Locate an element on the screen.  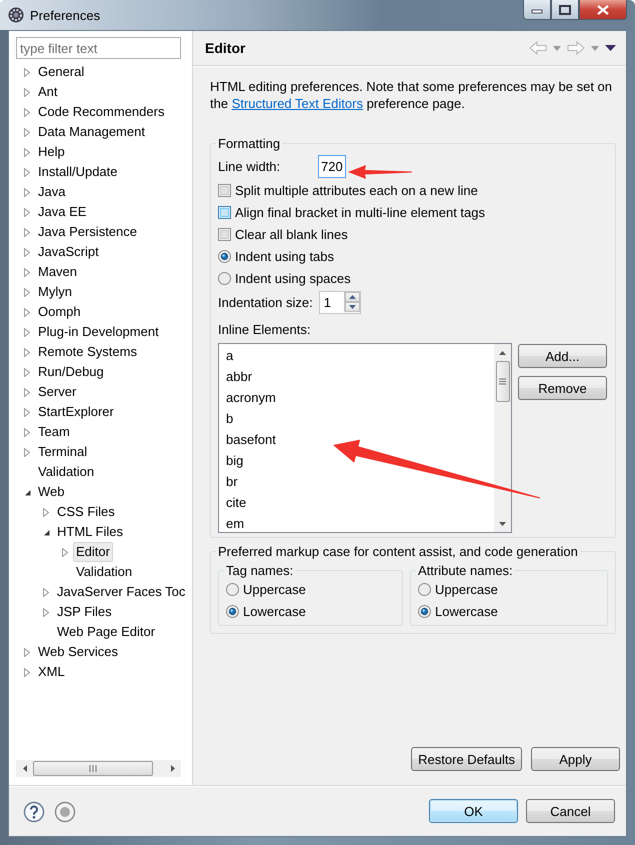
list-item: a is located at coordinates (360, 355).